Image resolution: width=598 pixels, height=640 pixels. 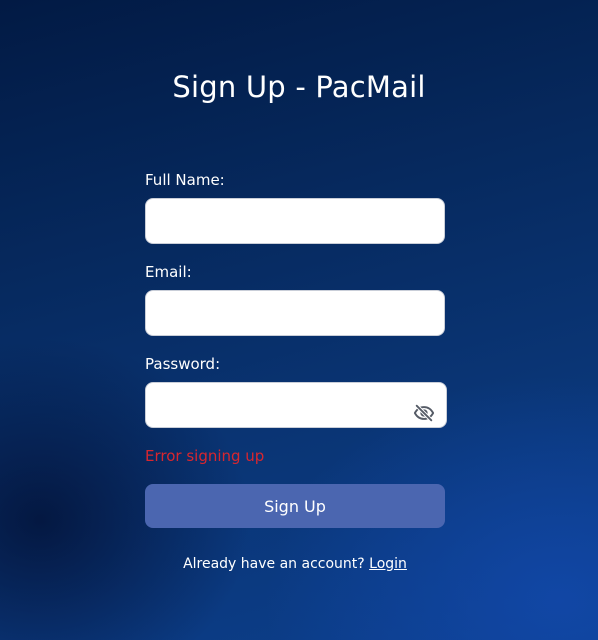 What do you see at coordinates (299, 87) in the screenshot?
I see `page-title: Sign Up - PacMail` at bounding box center [299, 87].